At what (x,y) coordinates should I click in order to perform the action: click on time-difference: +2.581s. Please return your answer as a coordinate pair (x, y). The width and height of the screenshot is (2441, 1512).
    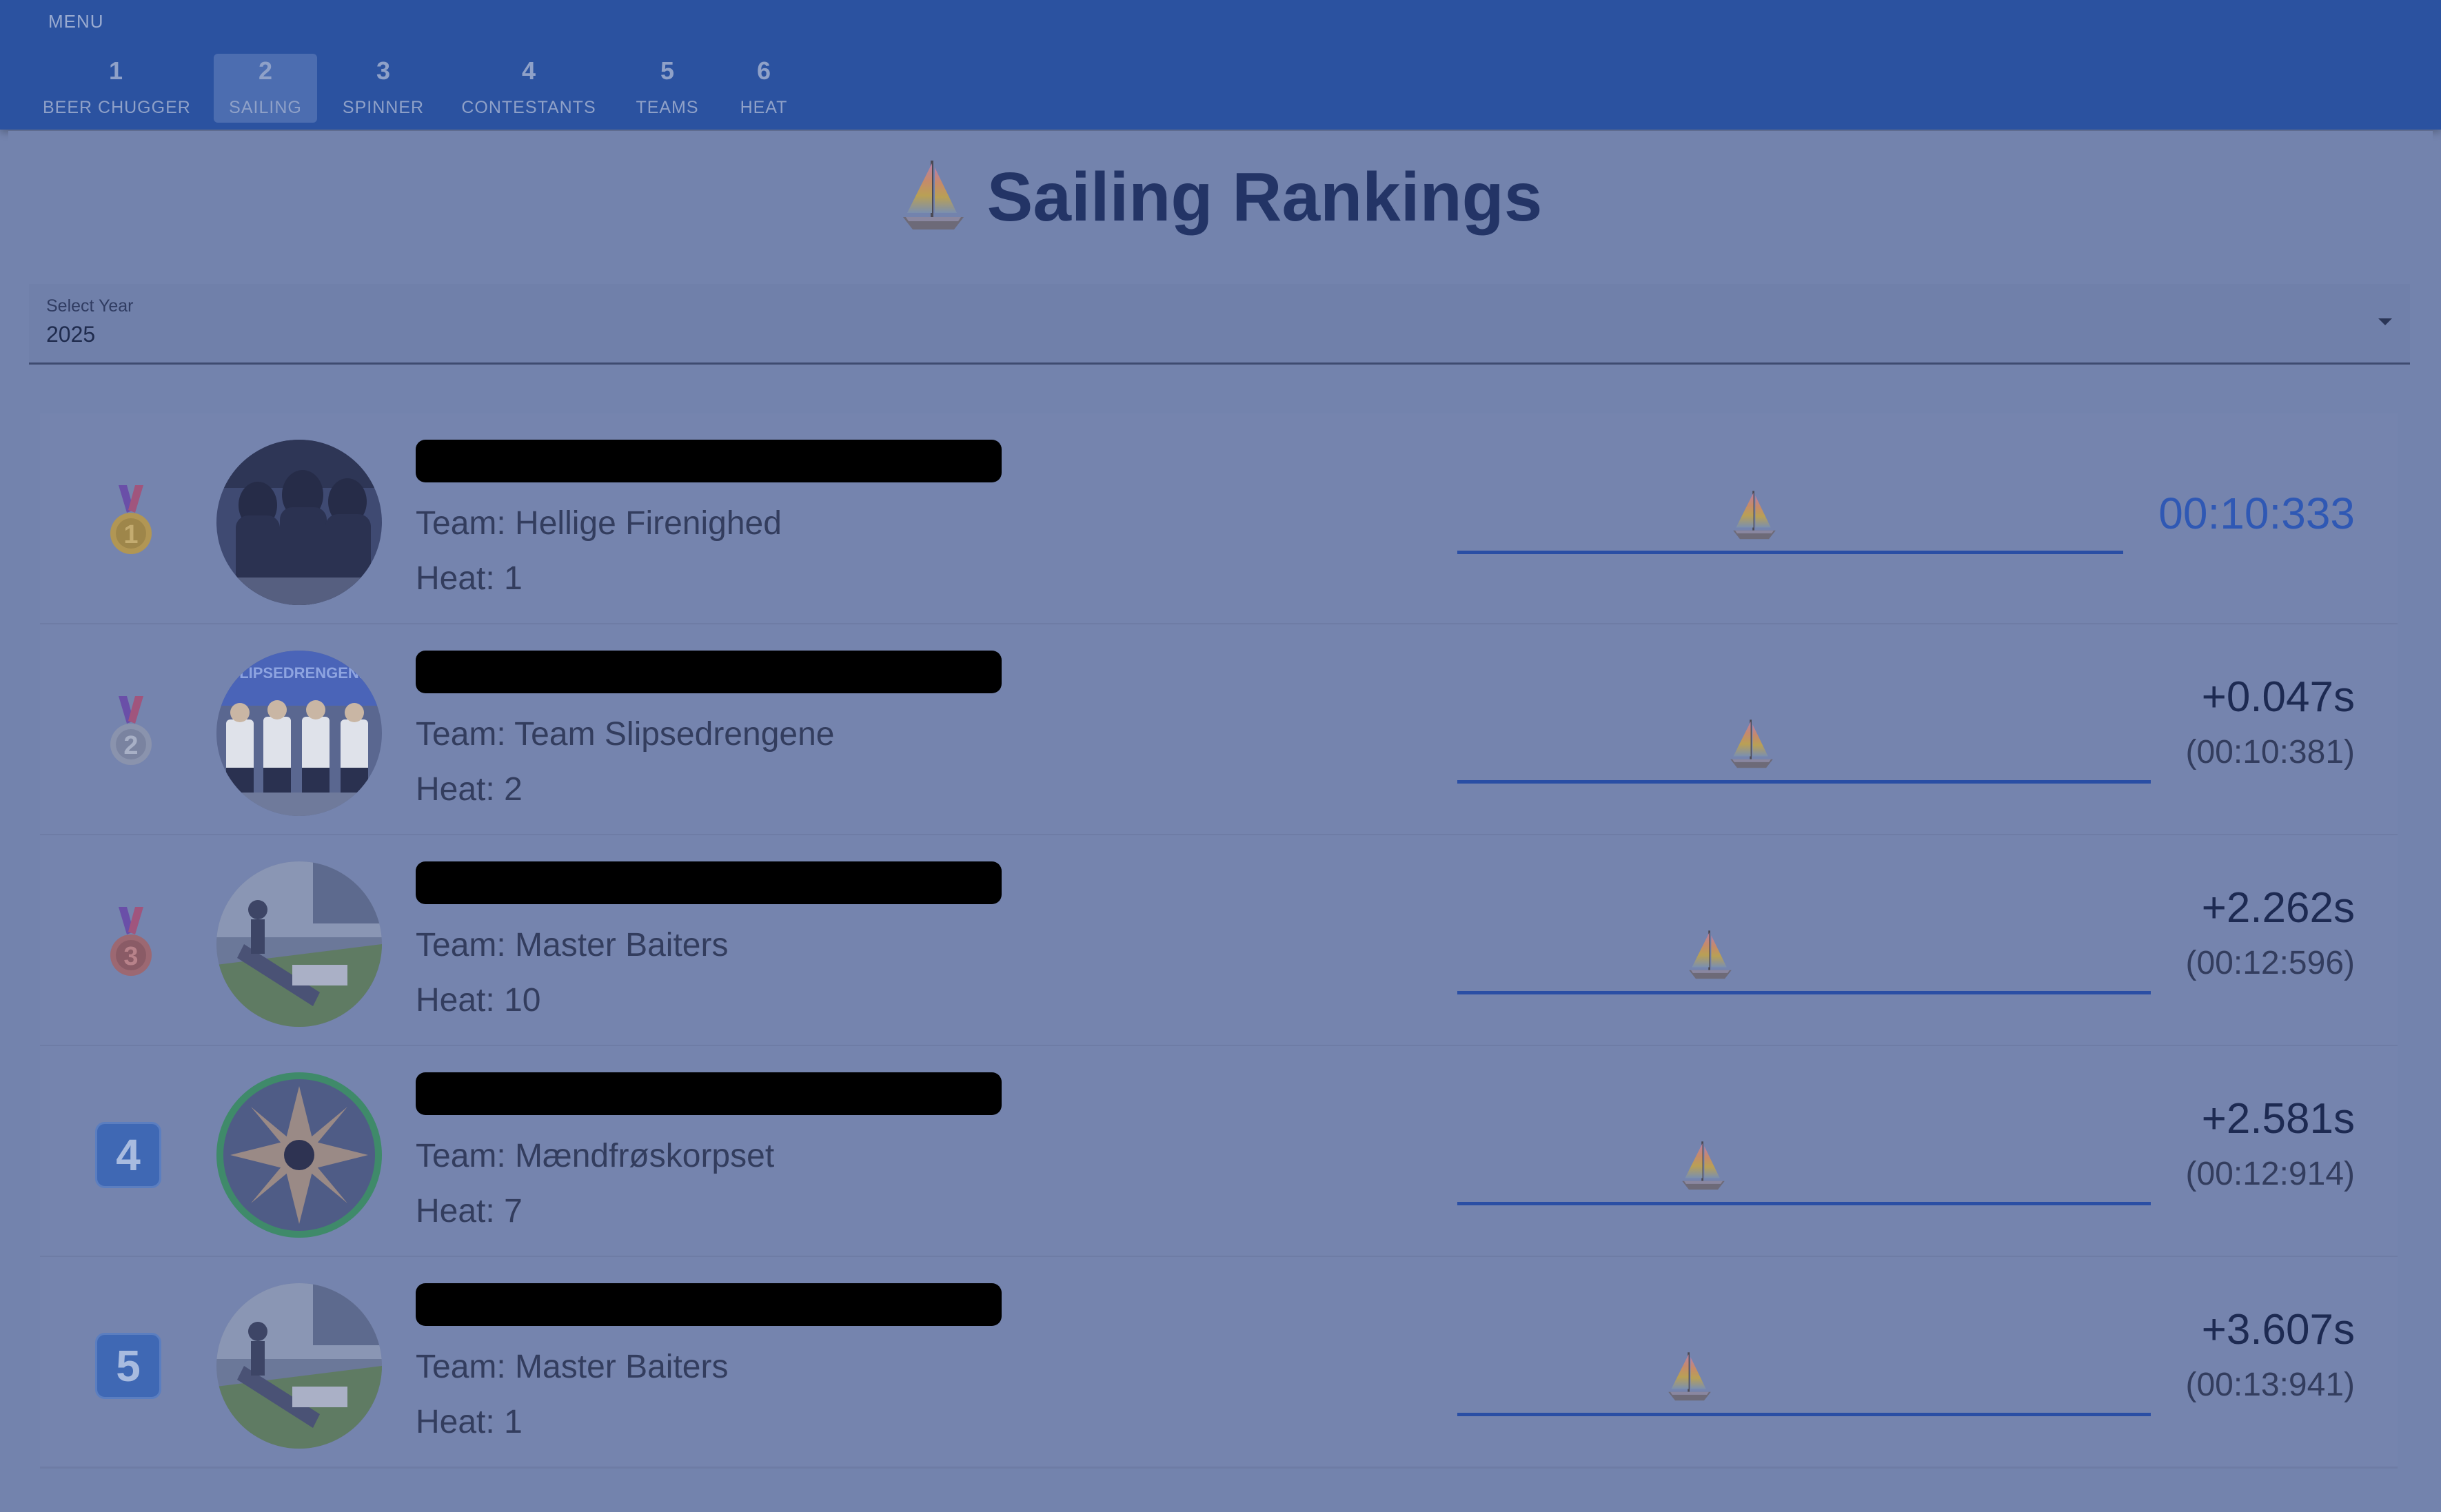
    Looking at the image, I should click on (2278, 1119).